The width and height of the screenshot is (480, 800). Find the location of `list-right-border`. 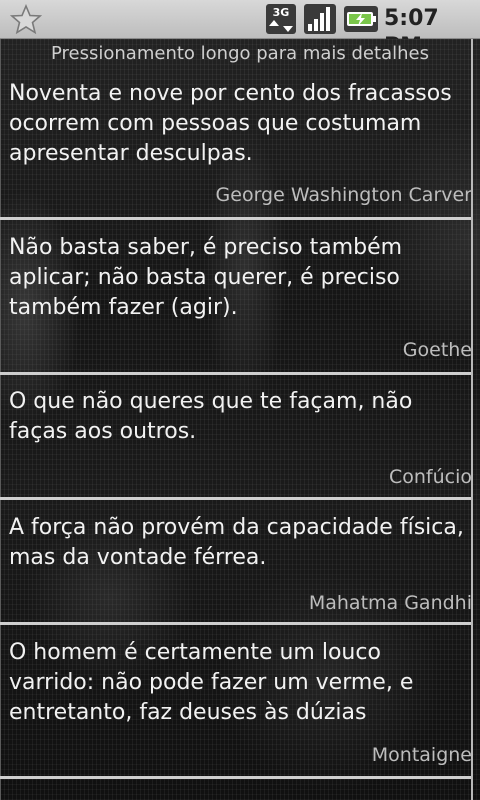

list-right-border is located at coordinates (472, 419).